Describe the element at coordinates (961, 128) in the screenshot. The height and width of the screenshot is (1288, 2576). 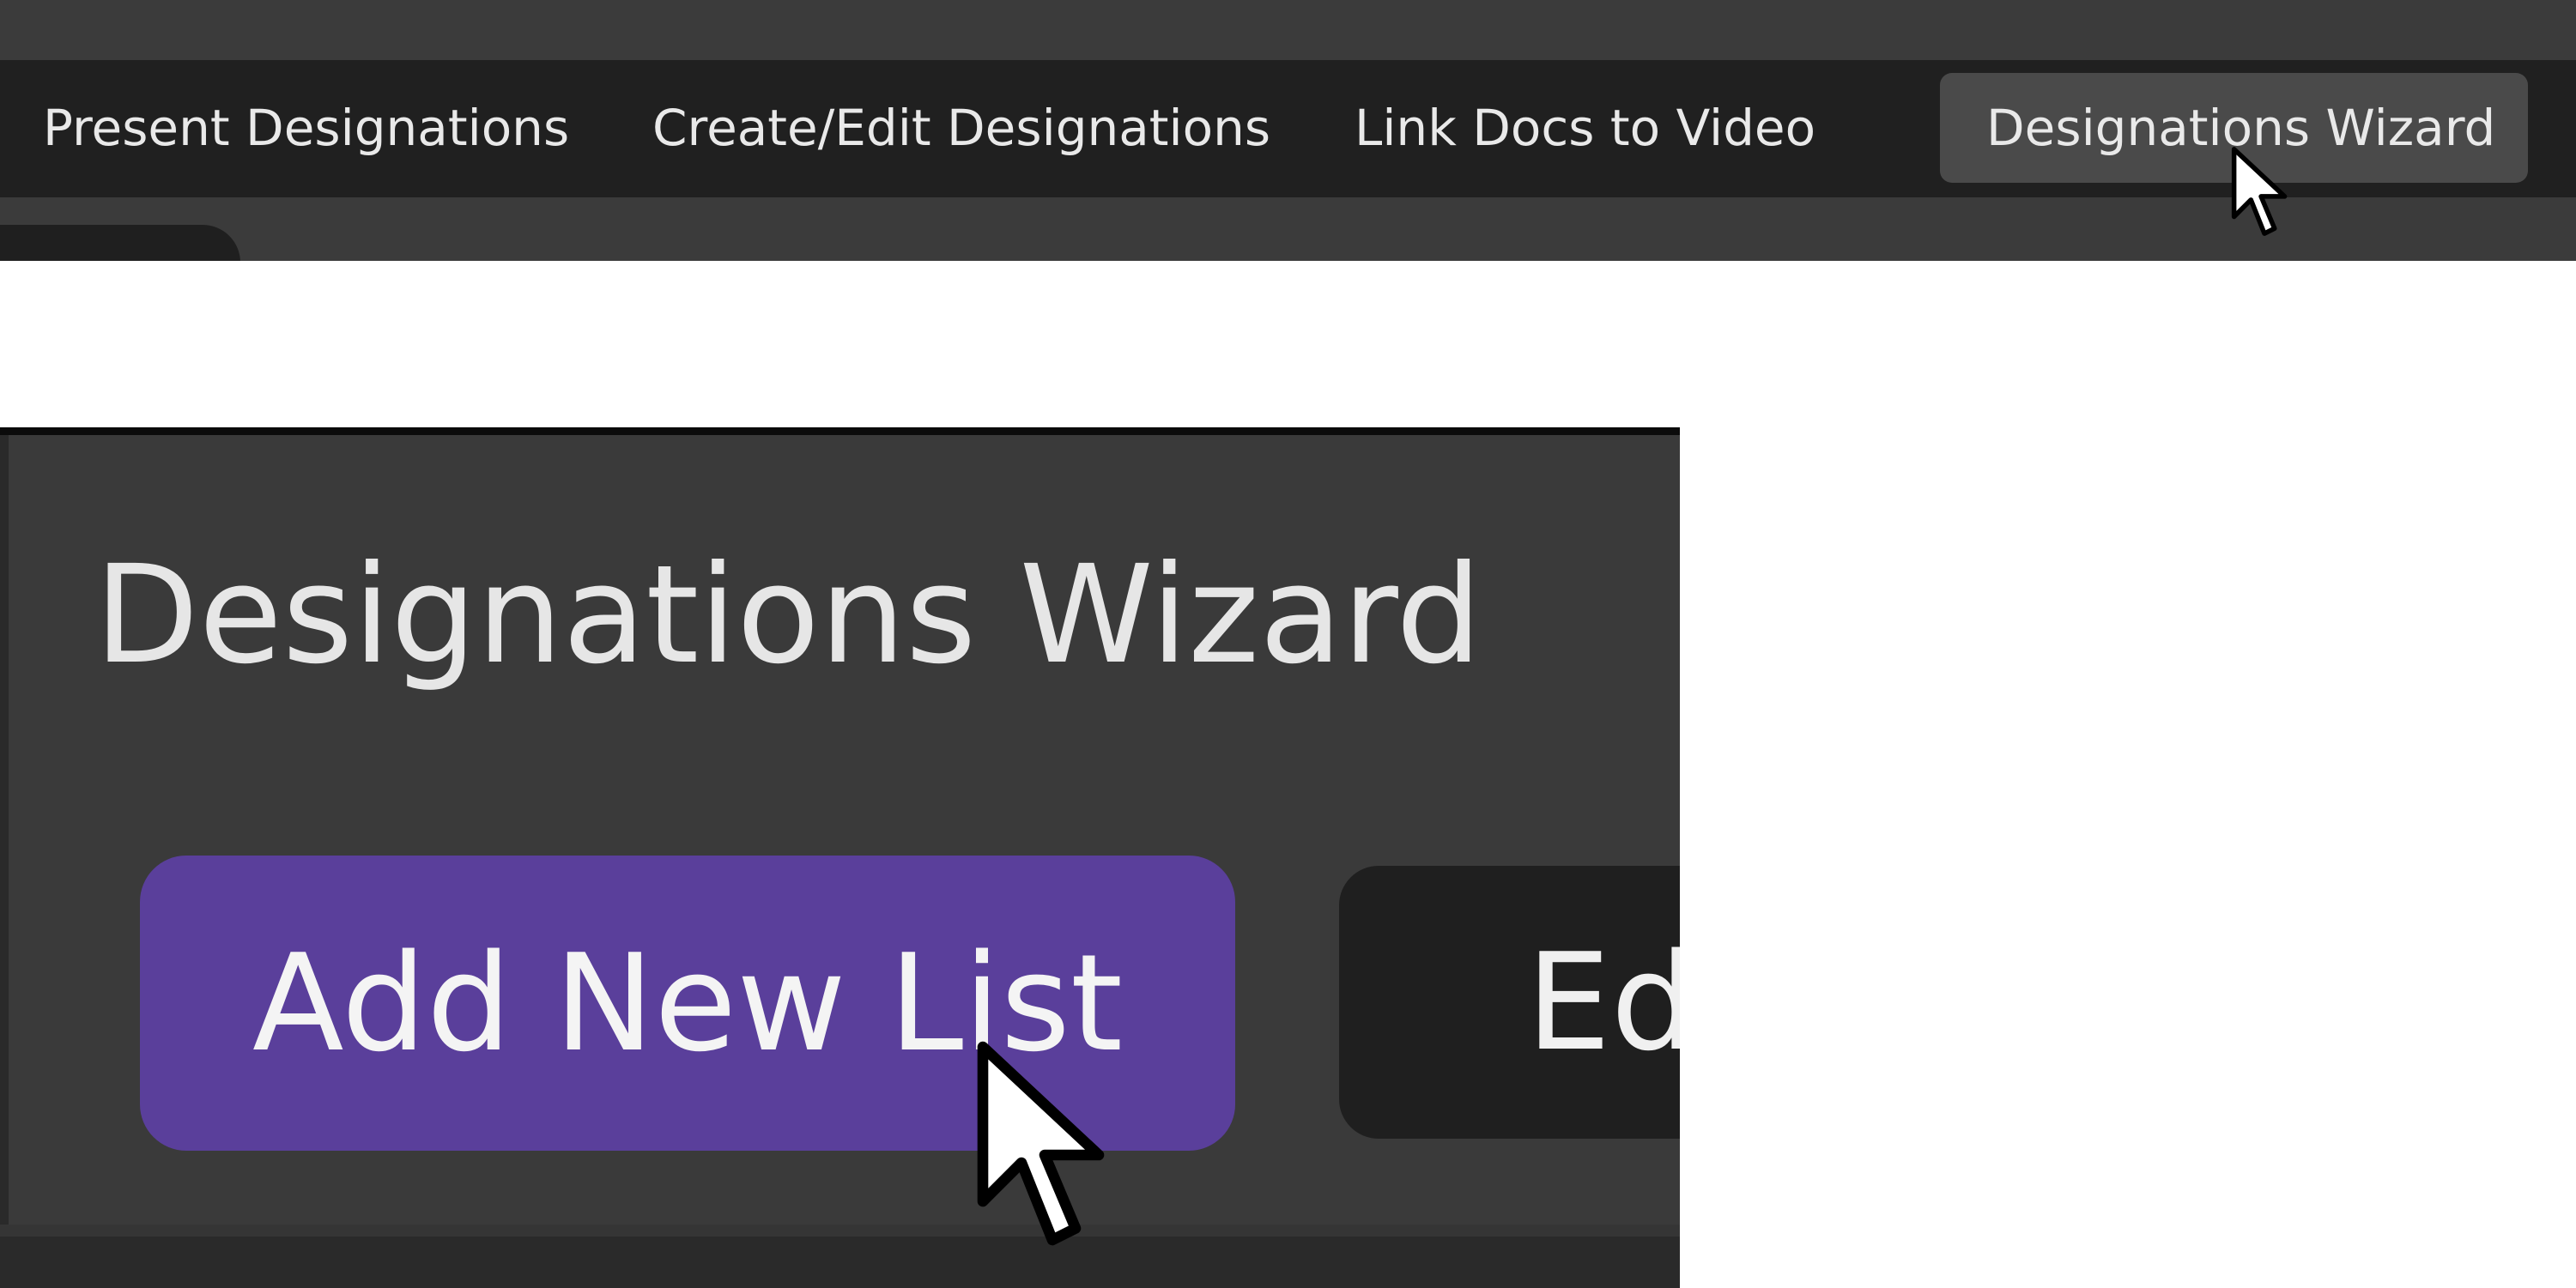
I see `menu-item-create-edit-designations: Create/Edit Designations` at that location.